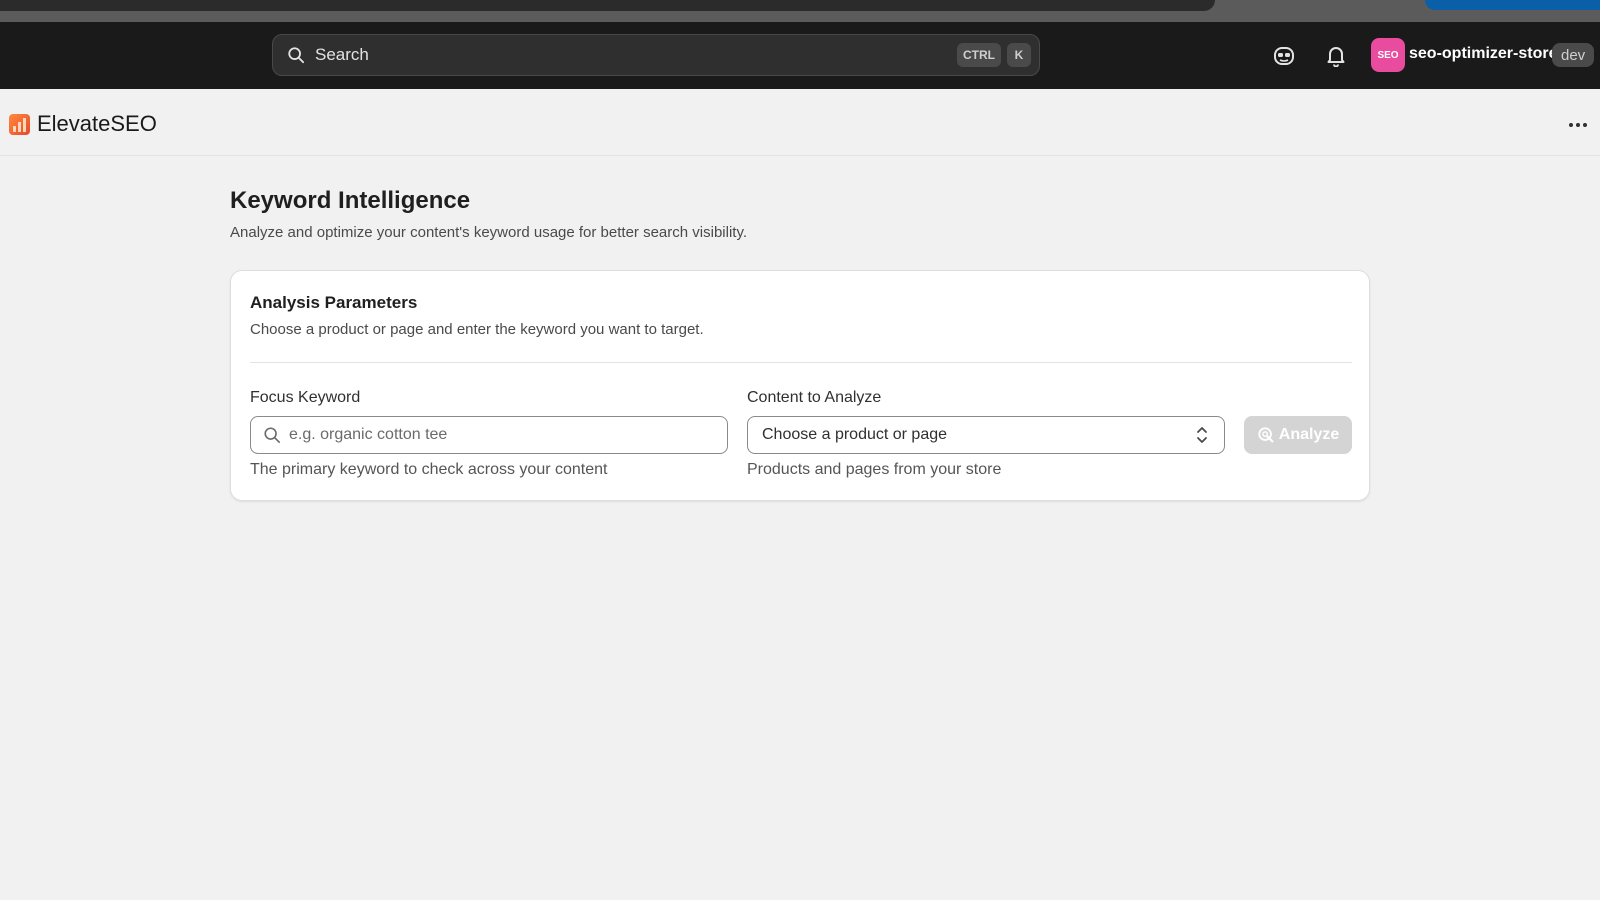 Image resolution: width=1600 pixels, height=900 pixels. Describe the element at coordinates (979, 55) in the screenshot. I see `shortcut-ctrl: CTRL` at that location.